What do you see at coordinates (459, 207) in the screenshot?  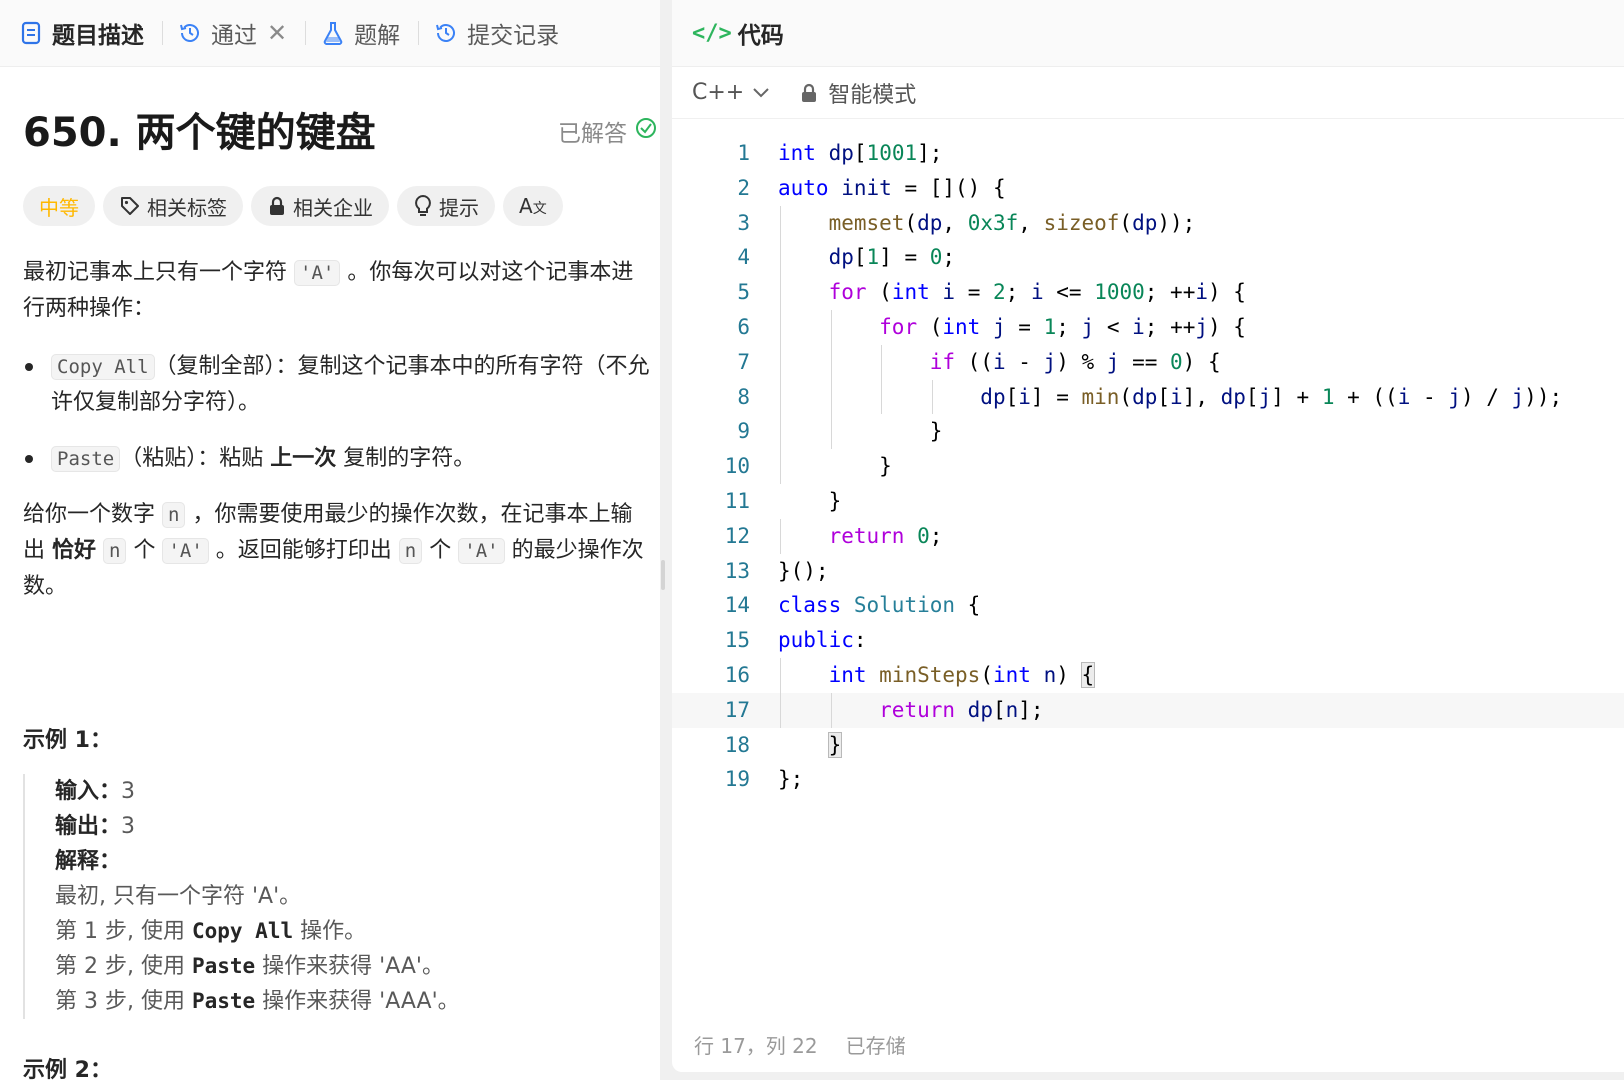 I see `hint-label: 提示` at bounding box center [459, 207].